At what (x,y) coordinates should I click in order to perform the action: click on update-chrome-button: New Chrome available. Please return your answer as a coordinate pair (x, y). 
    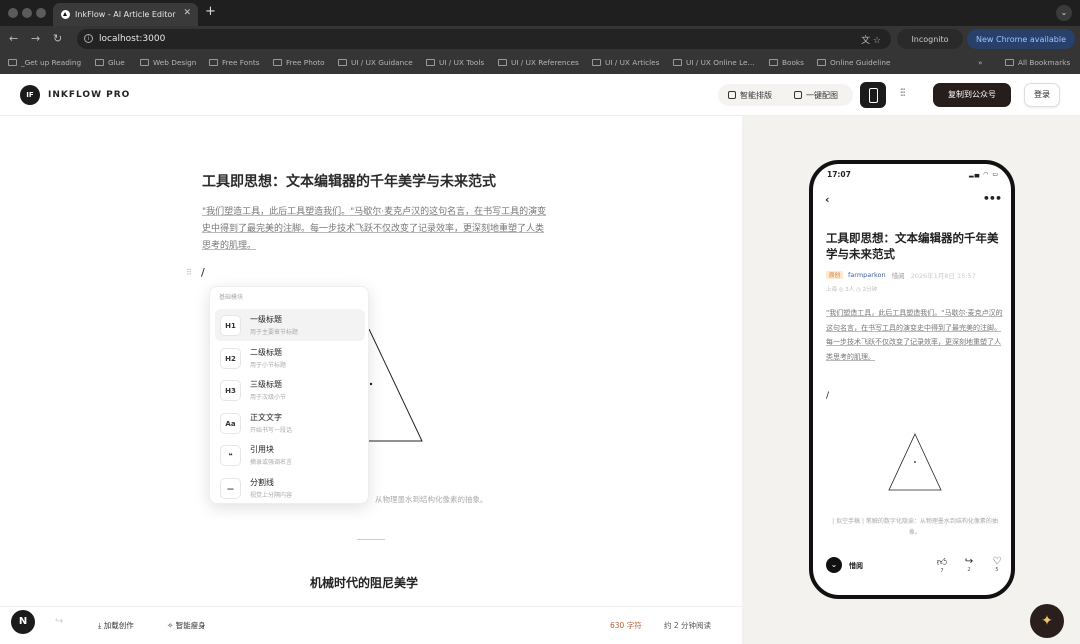
    Looking at the image, I should click on (1021, 39).